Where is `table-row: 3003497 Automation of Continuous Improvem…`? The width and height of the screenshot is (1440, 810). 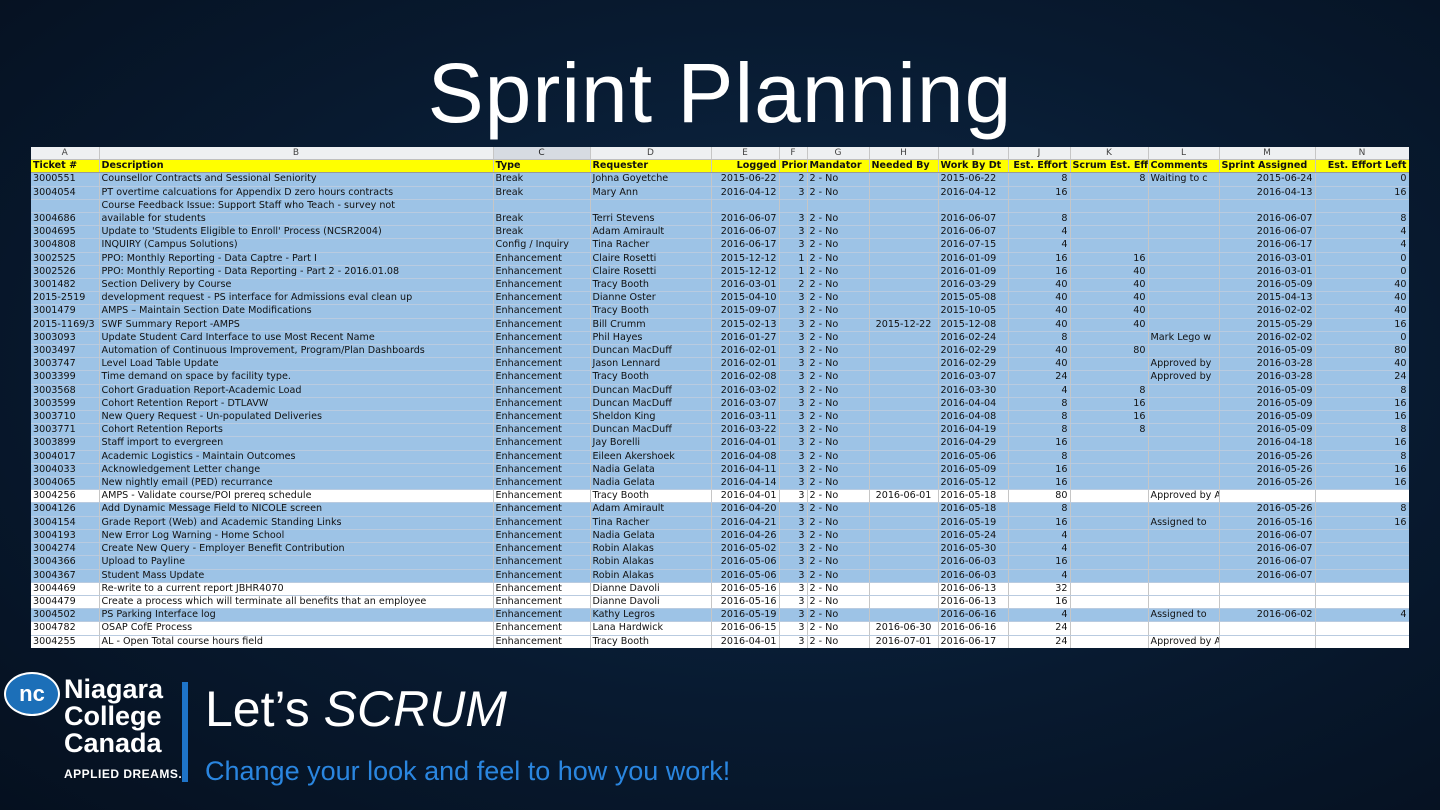
table-row: 3003497 Automation of Continuous Improvem… is located at coordinates (720, 351).